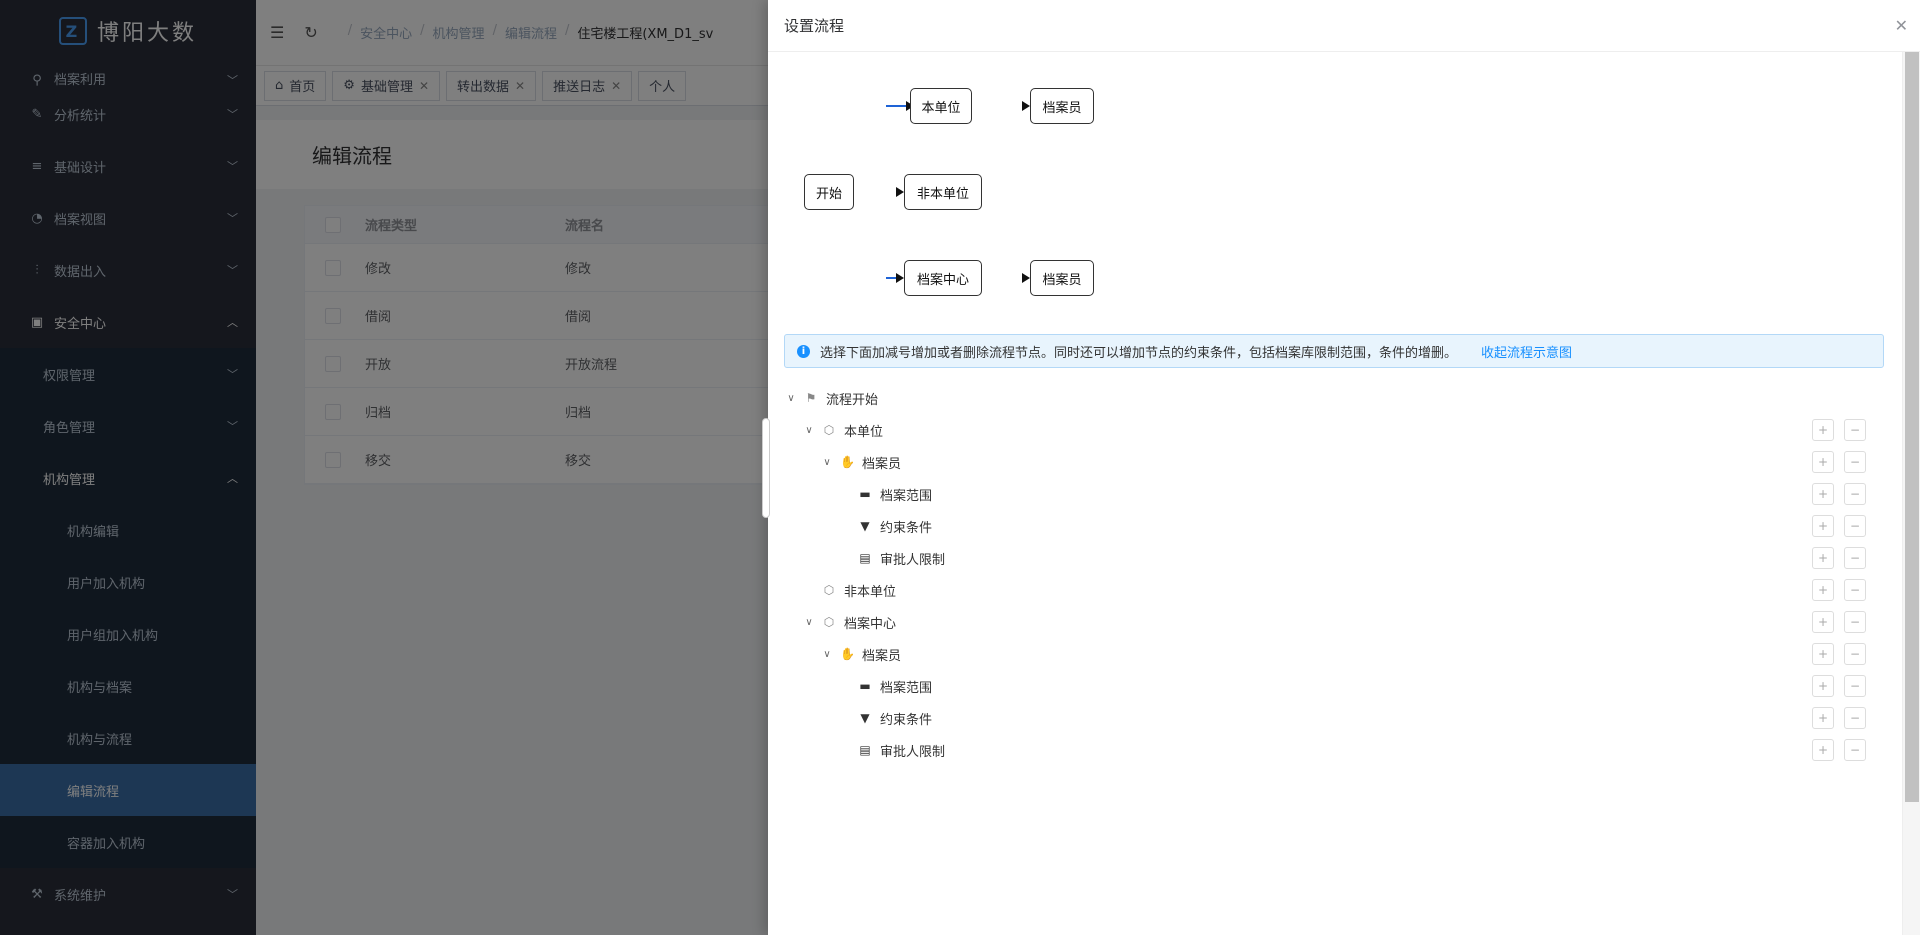 This screenshot has width=1920, height=935. I want to click on tree-node-label: 非本单位, so click(870, 592).